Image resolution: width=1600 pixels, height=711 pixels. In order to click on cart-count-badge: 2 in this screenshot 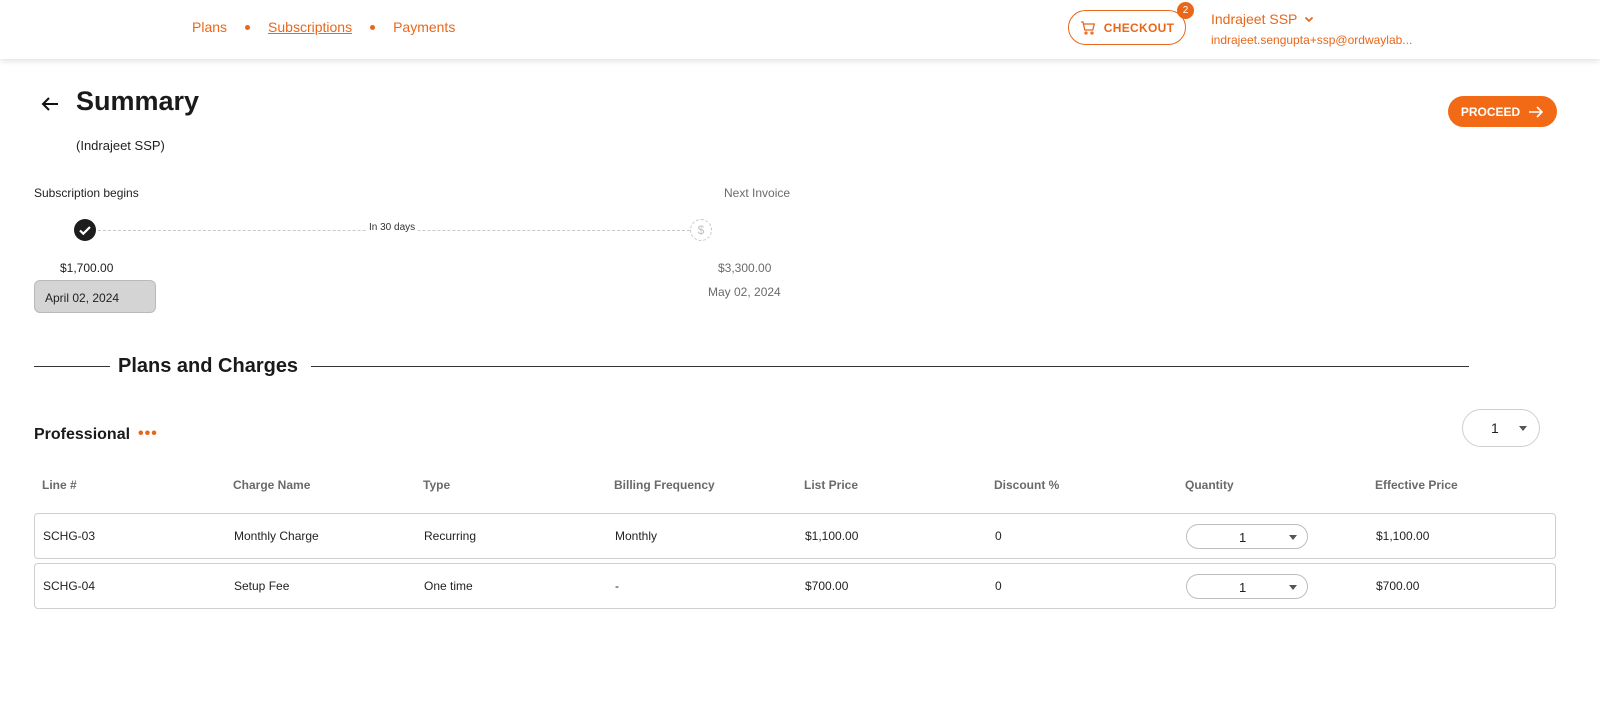, I will do `click(1185, 10)`.